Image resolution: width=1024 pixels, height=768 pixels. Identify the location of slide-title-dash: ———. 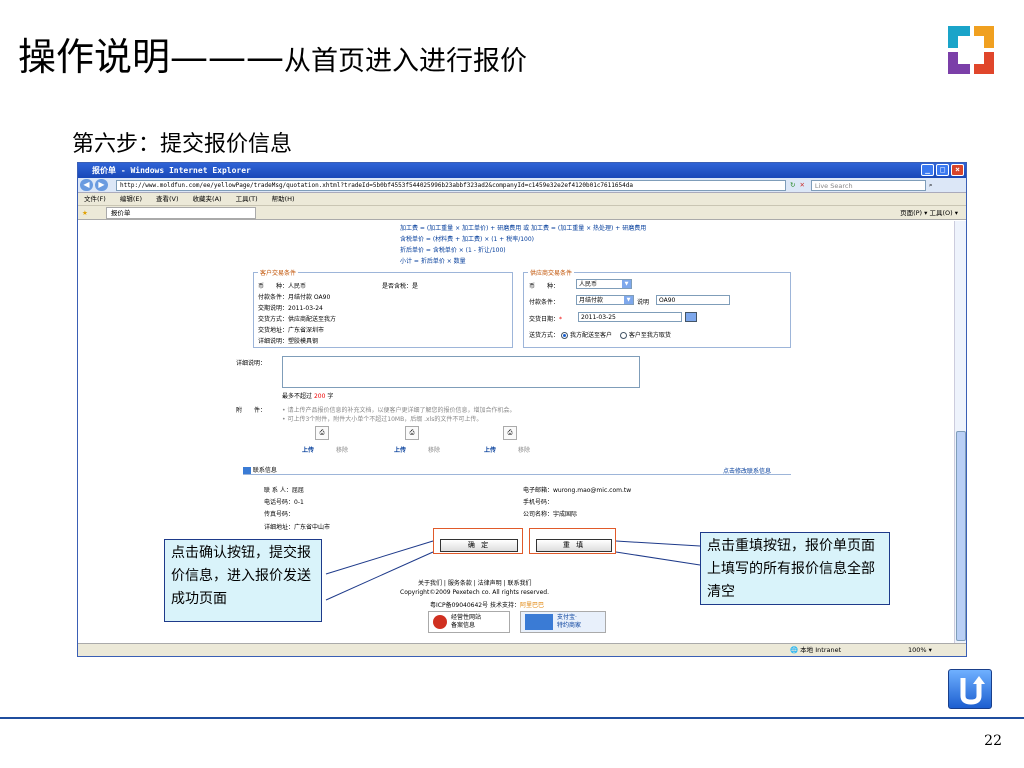
(227, 57).